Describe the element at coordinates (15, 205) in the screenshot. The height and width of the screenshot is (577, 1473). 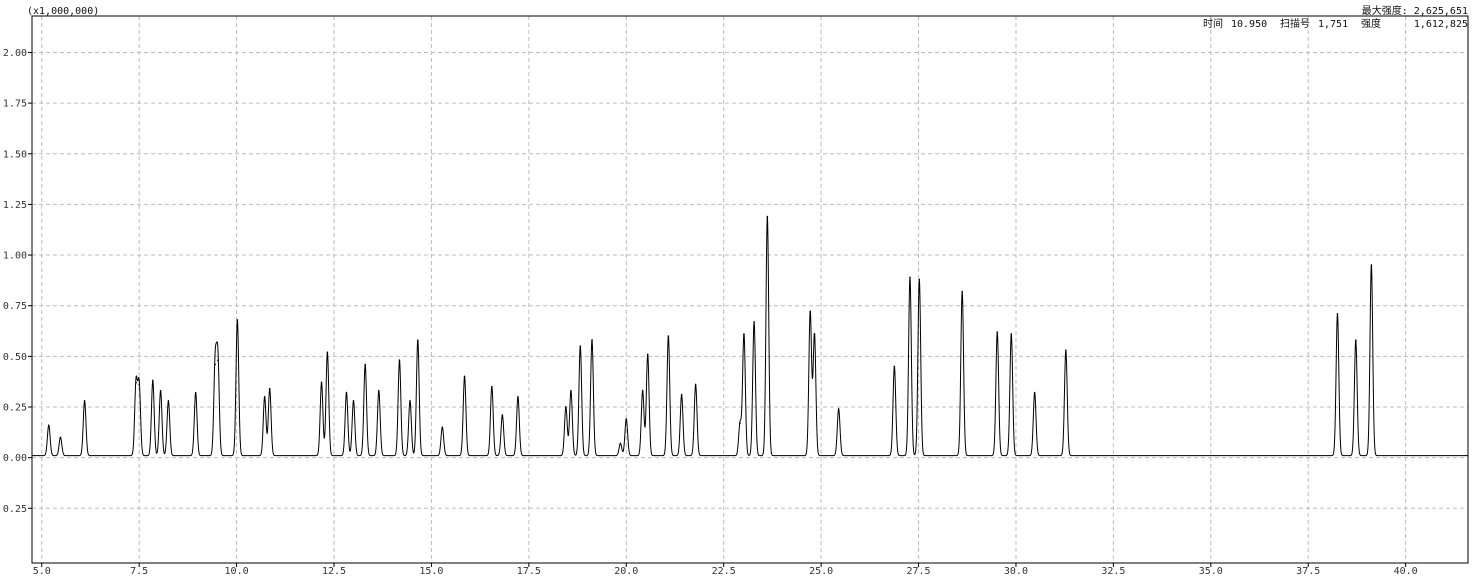
I see `y-tick-label: 1.25` at that location.